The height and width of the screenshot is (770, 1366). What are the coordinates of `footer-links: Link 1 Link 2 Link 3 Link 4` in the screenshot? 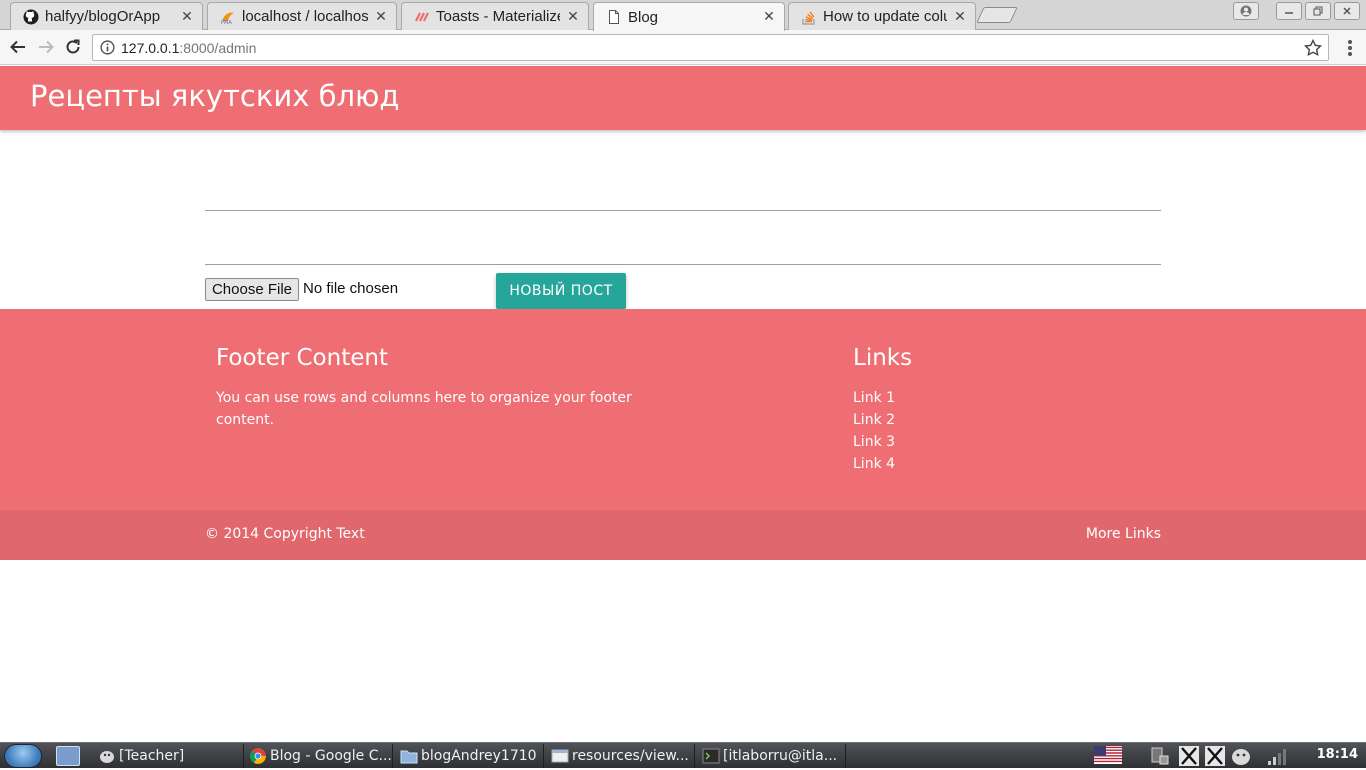 It's located at (874, 431).